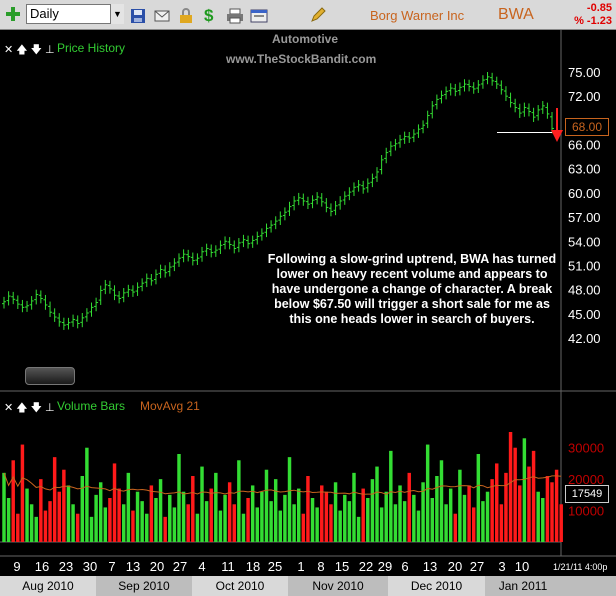 This screenshot has width=616, height=596. Describe the element at coordinates (29, 50) in the screenshot. I see `price-panel-controls: ✕ 🡅 🡇 ⊥` at that location.